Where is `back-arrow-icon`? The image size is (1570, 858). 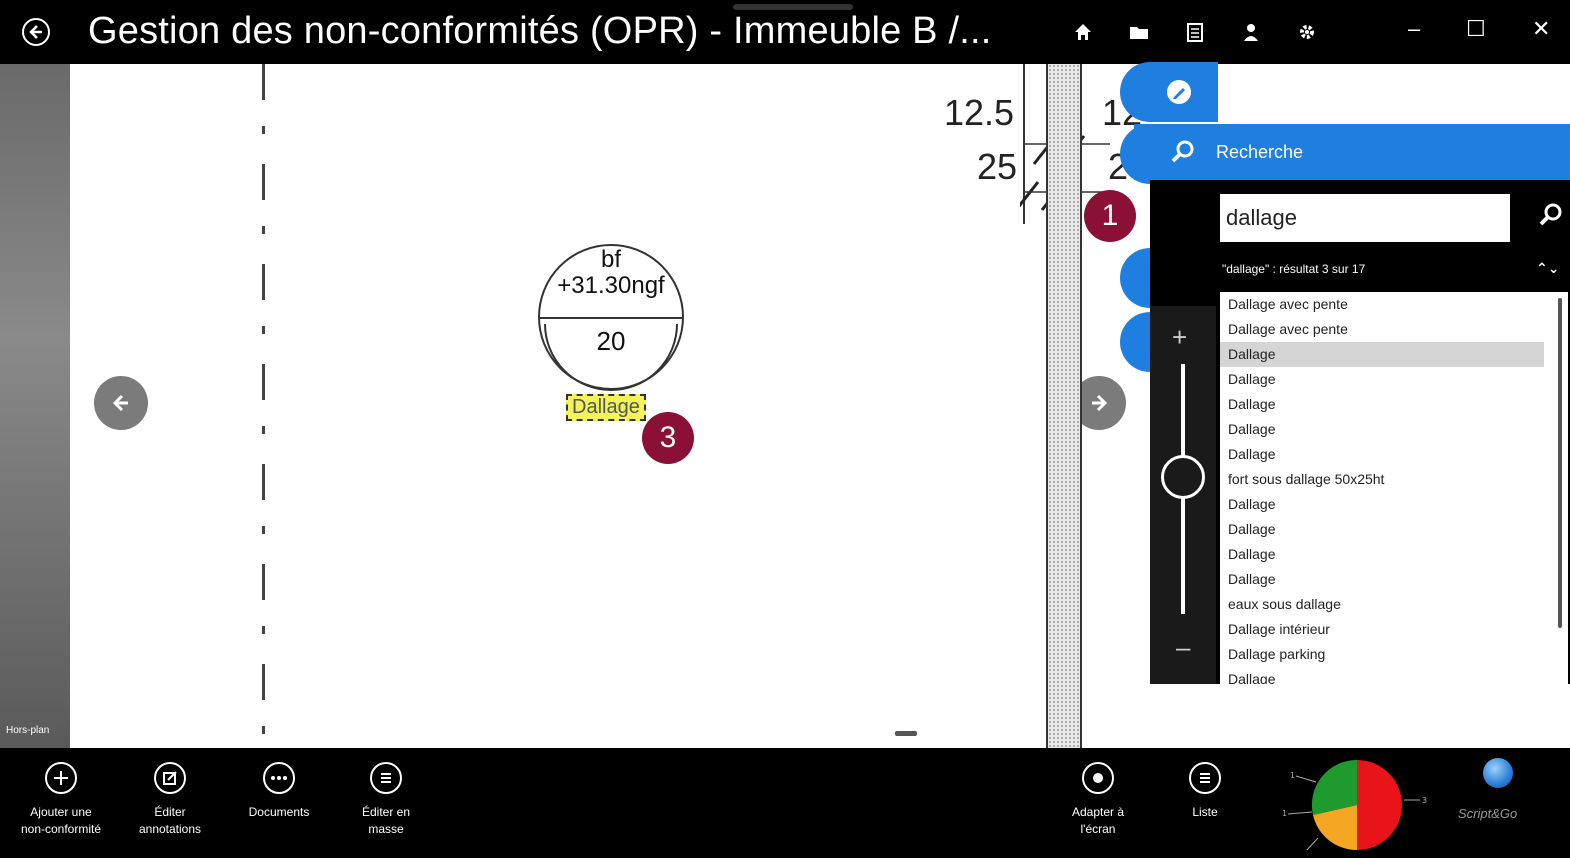
back-arrow-icon is located at coordinates (35, 32).